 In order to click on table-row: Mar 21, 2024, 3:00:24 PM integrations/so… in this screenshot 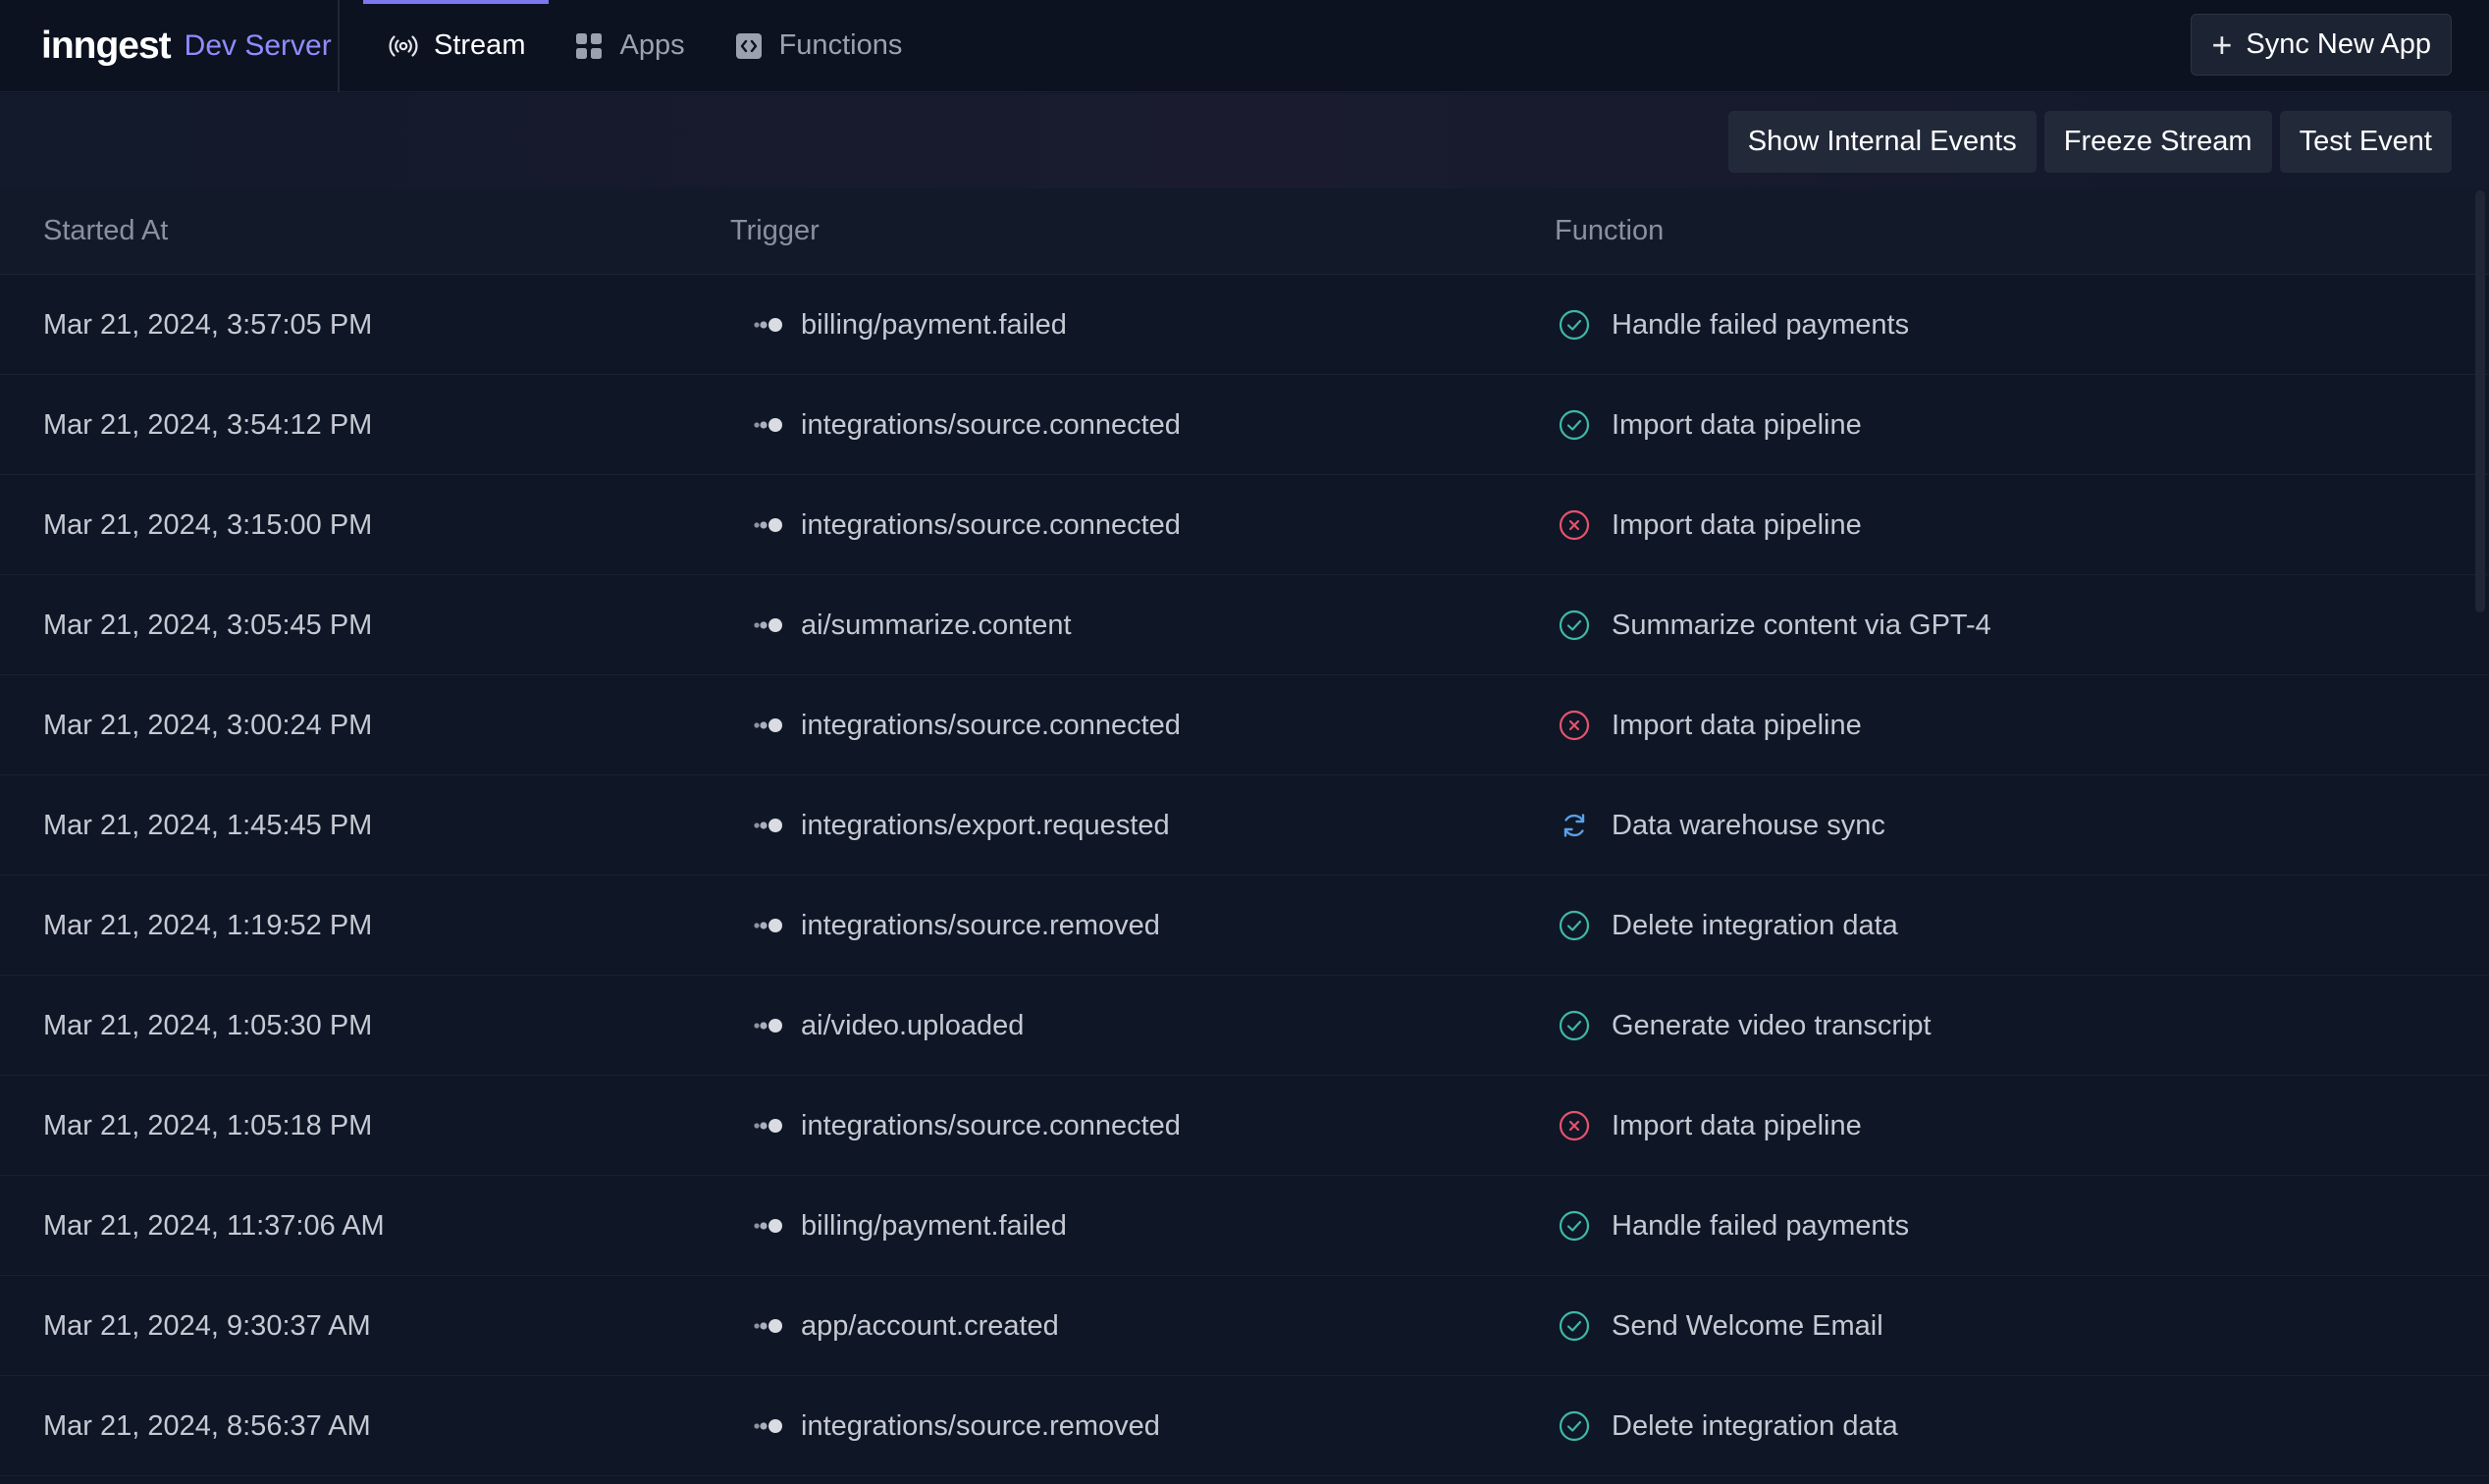, I will do `click(1244, 725)`.